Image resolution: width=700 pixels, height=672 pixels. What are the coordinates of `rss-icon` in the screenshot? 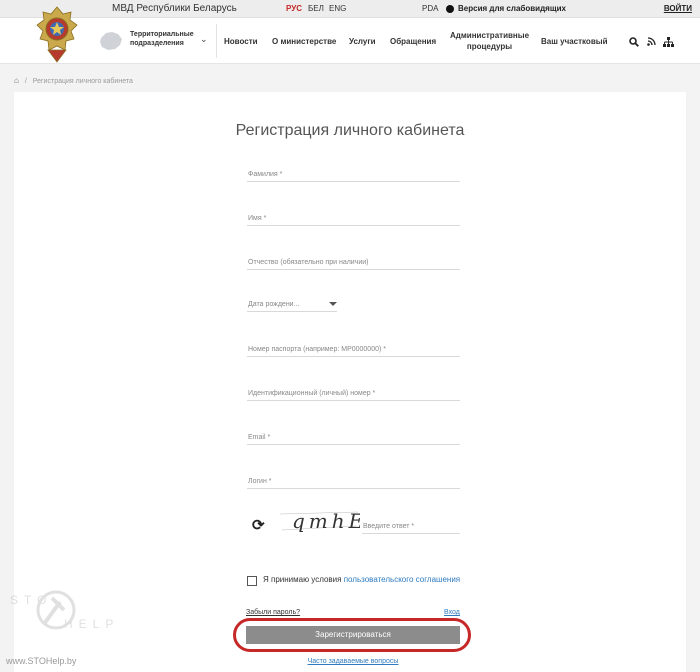 It's located at (651, 41).